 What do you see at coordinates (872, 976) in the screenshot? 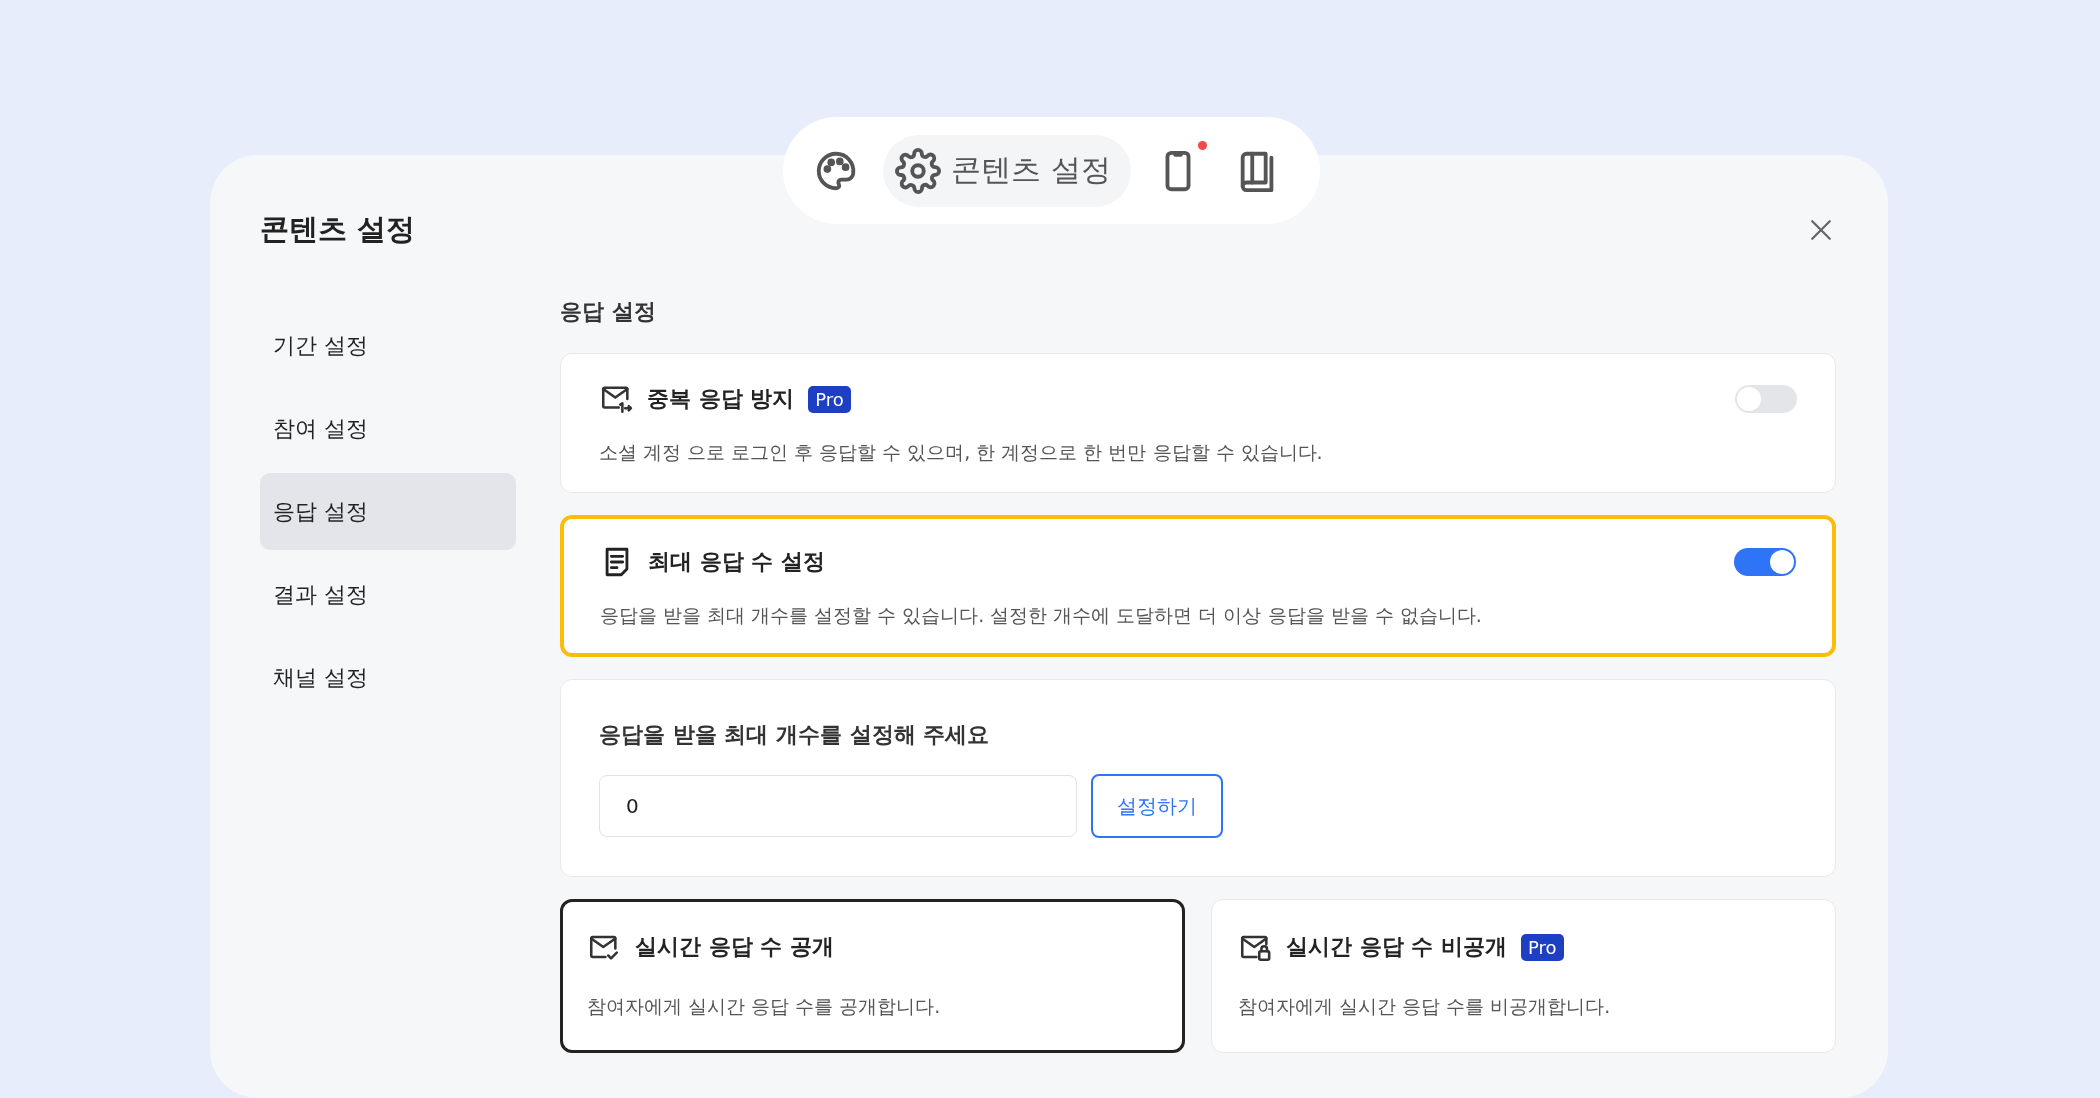
I see `option-card: 실시간 응답 수 공개 참여자에게 실시간 응답 수를 공개합니다.` at bounding box center [872, 976].